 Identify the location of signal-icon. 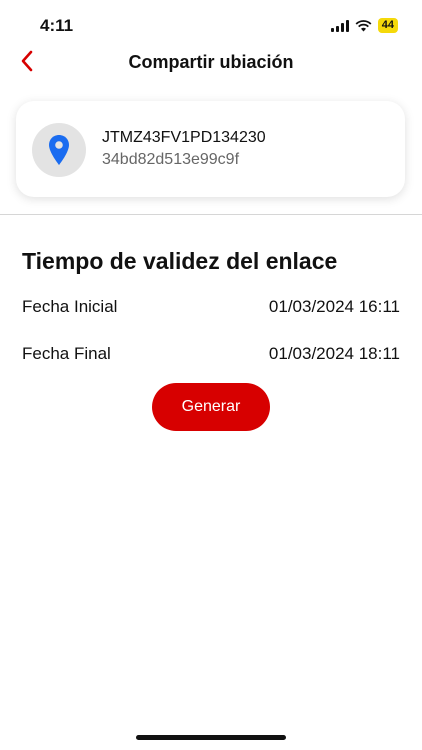
(339, 25).